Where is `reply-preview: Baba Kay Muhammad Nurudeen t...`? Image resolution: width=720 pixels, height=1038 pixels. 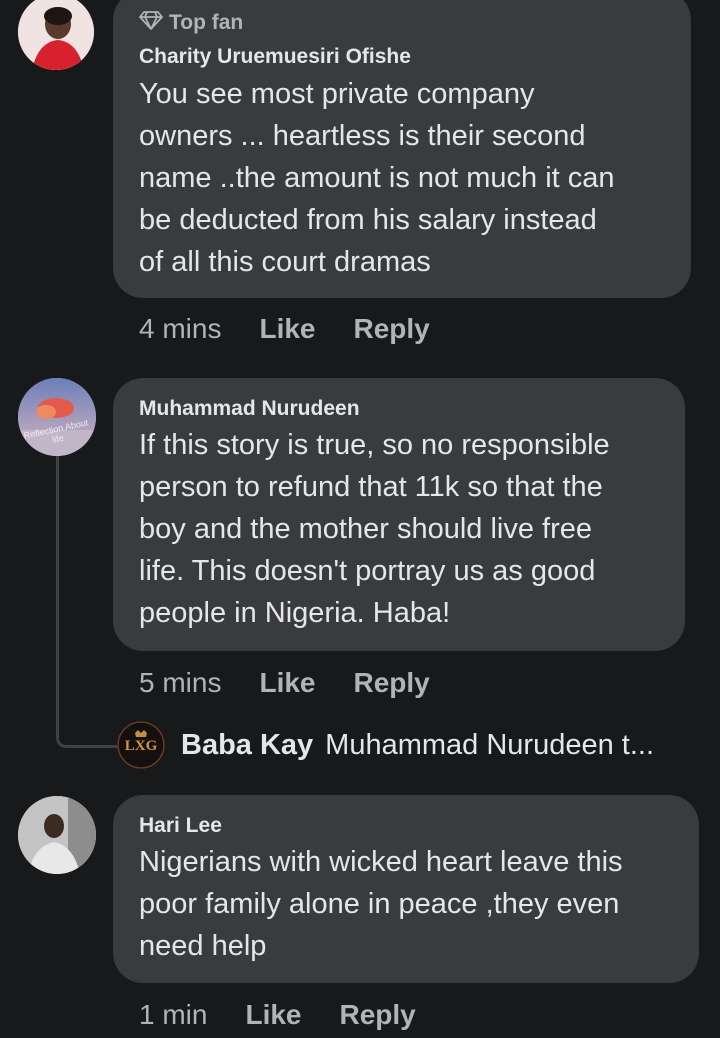 reply-preview: Baba Kay Muhammad Nurudeen t... is located at coordinates (417, 745).